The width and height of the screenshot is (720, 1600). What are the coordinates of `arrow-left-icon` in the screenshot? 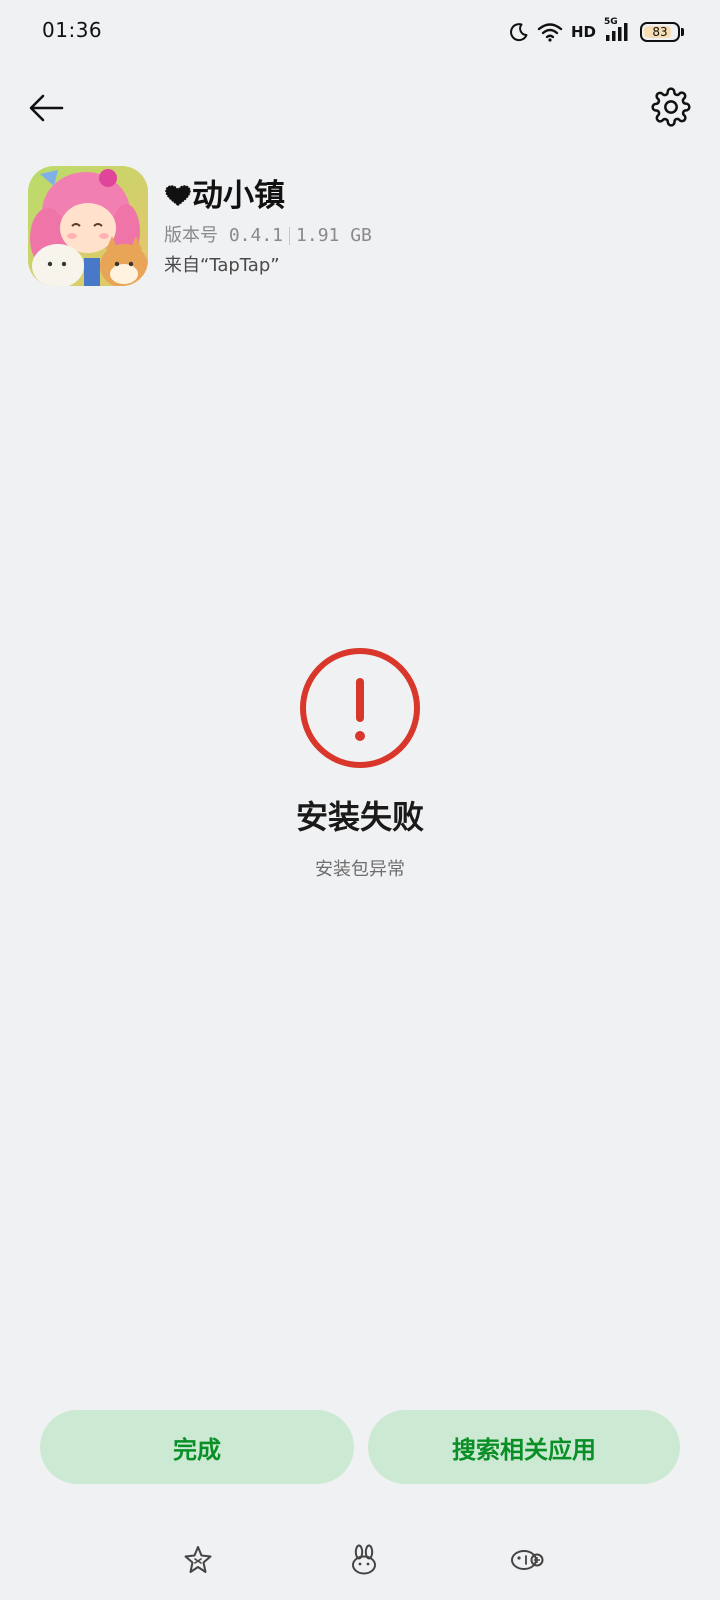 It's located at (46, 108).